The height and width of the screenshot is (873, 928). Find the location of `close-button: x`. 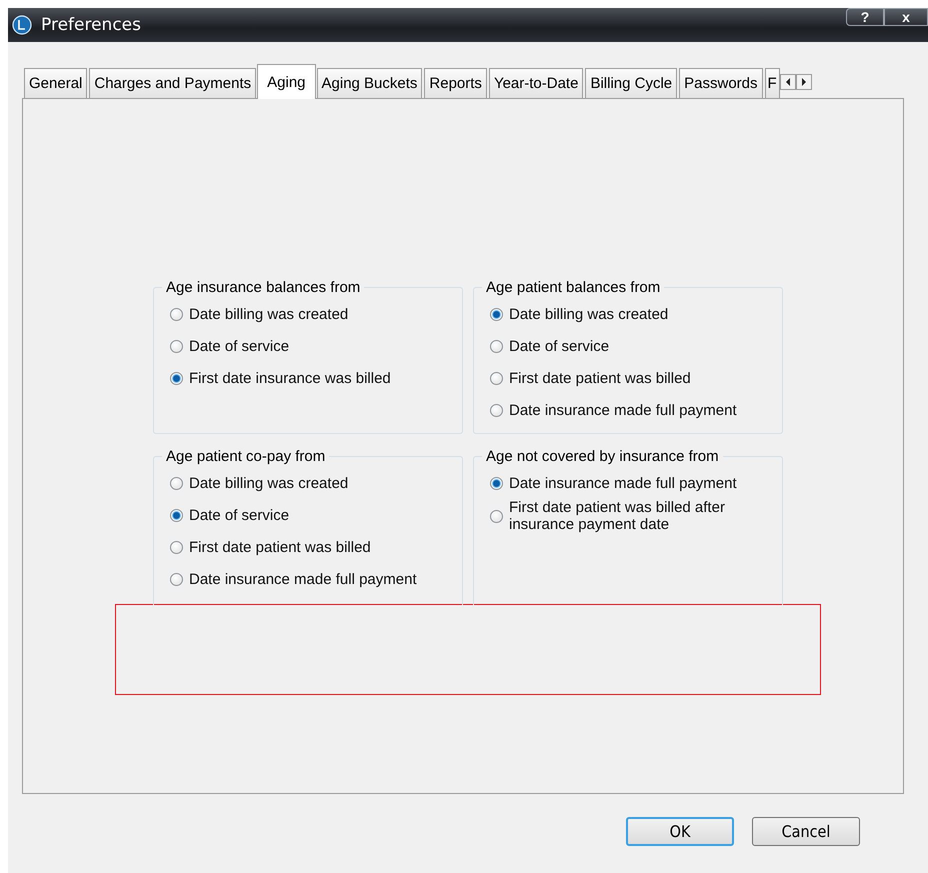

close-button: x is located at coordinates (906, 17).